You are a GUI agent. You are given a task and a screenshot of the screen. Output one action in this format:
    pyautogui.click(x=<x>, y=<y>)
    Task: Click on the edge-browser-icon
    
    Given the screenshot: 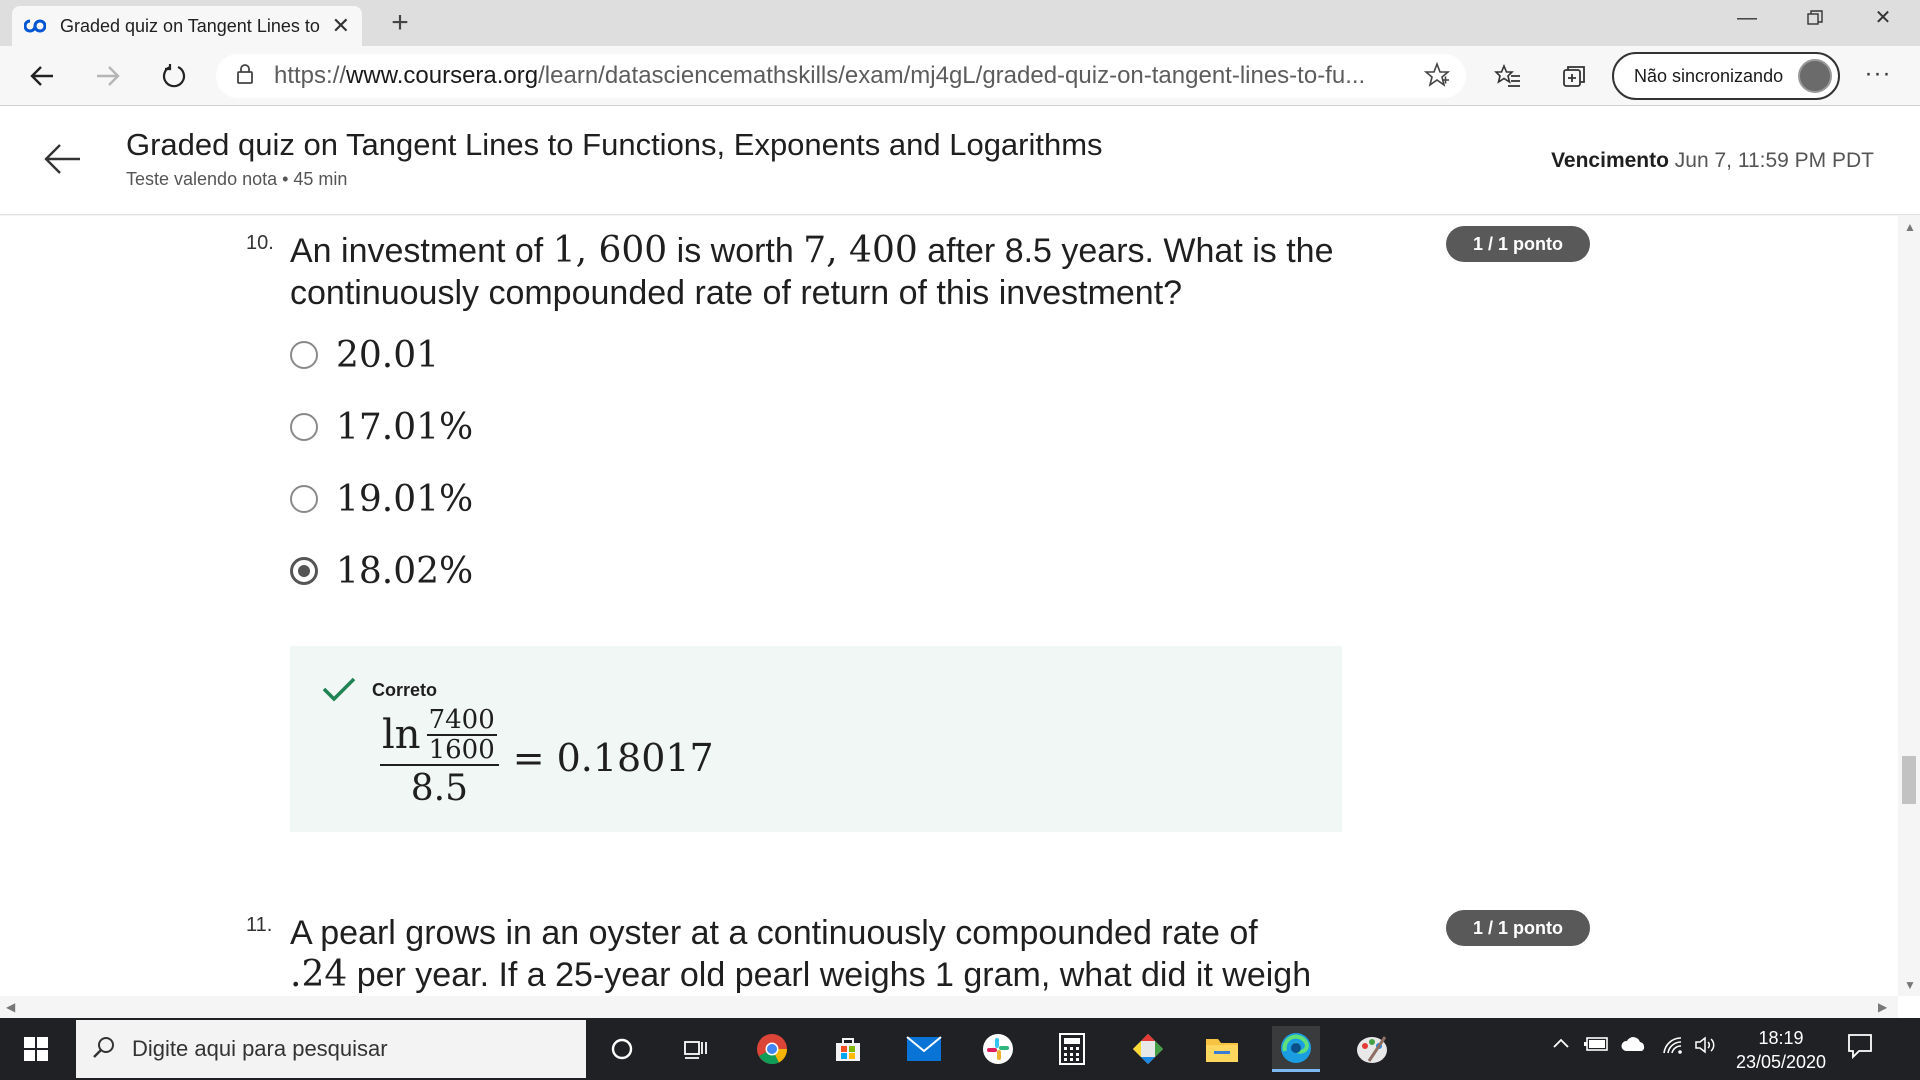 What is the action you would take?
    pyautogui.click(x=1296, y=1049)
    